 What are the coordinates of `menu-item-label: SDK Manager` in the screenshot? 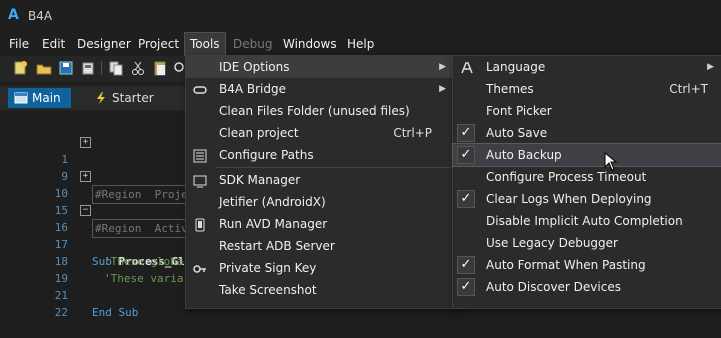 It's located at (260, 180).